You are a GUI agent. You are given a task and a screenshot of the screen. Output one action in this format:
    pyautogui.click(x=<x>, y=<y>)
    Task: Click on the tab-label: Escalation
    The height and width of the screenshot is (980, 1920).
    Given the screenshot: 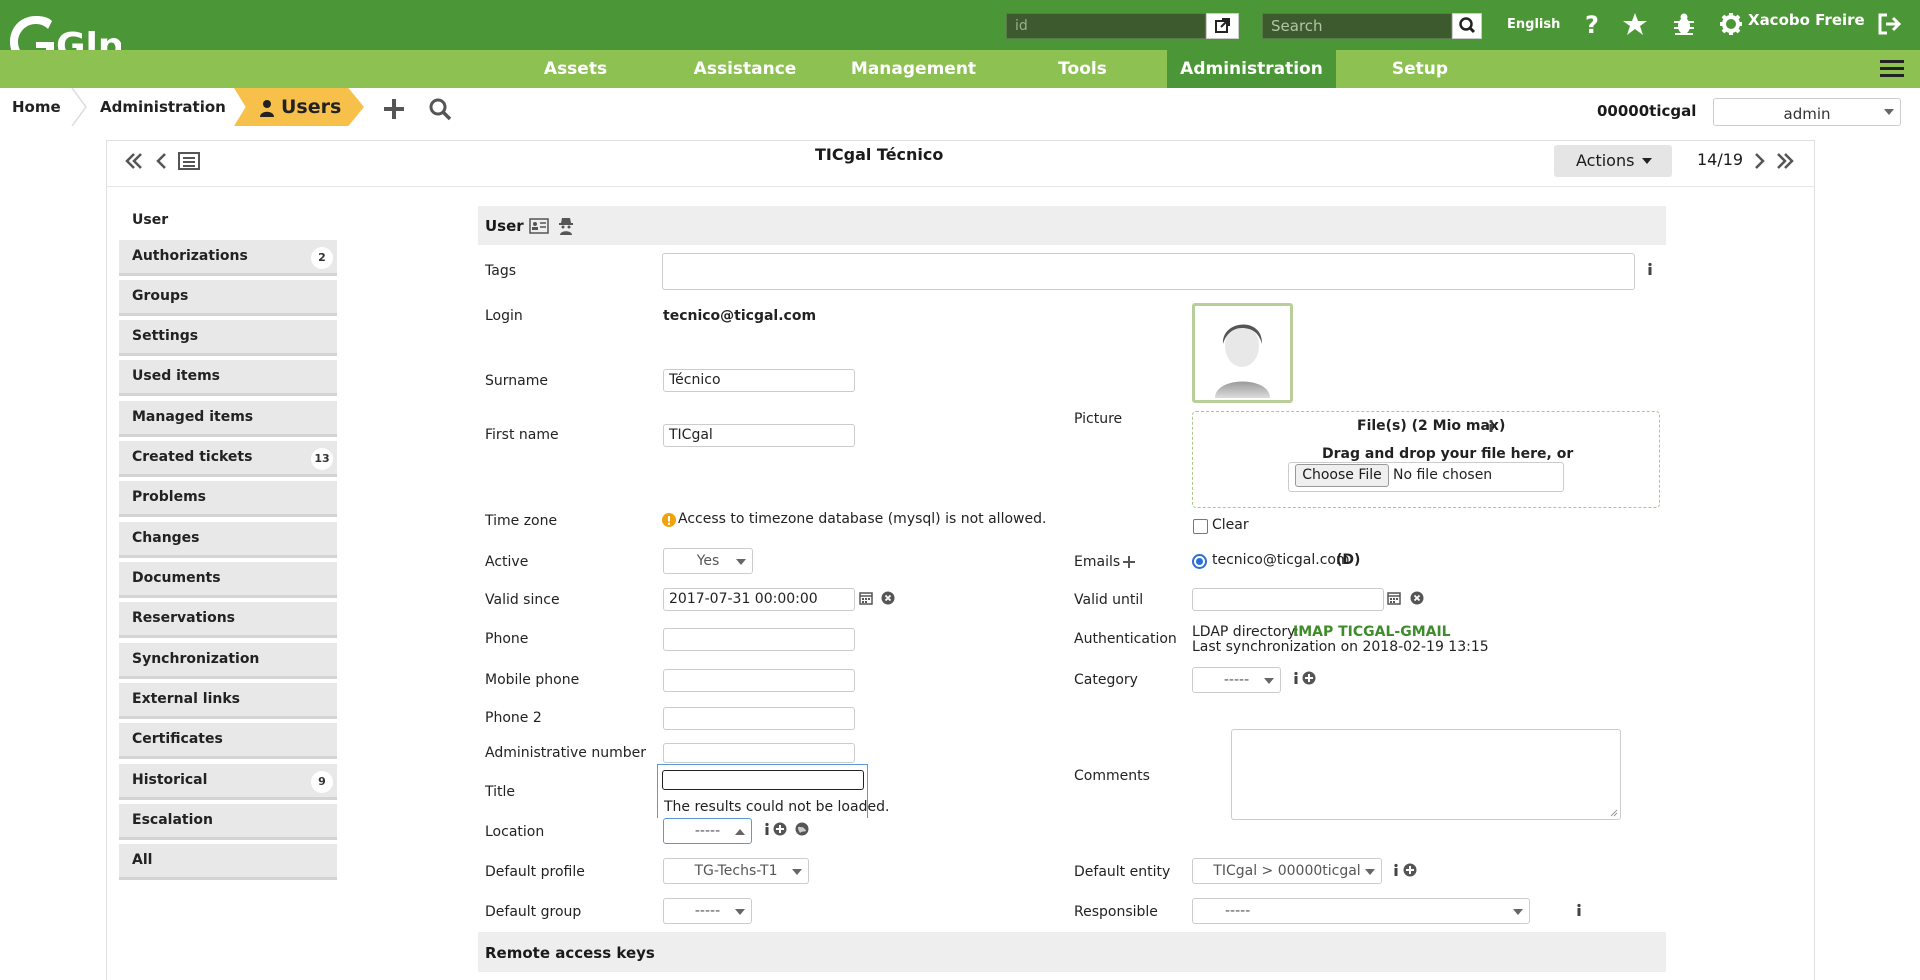 What is the action you would take?
    pyautogui.click(x=172, y=820)
    